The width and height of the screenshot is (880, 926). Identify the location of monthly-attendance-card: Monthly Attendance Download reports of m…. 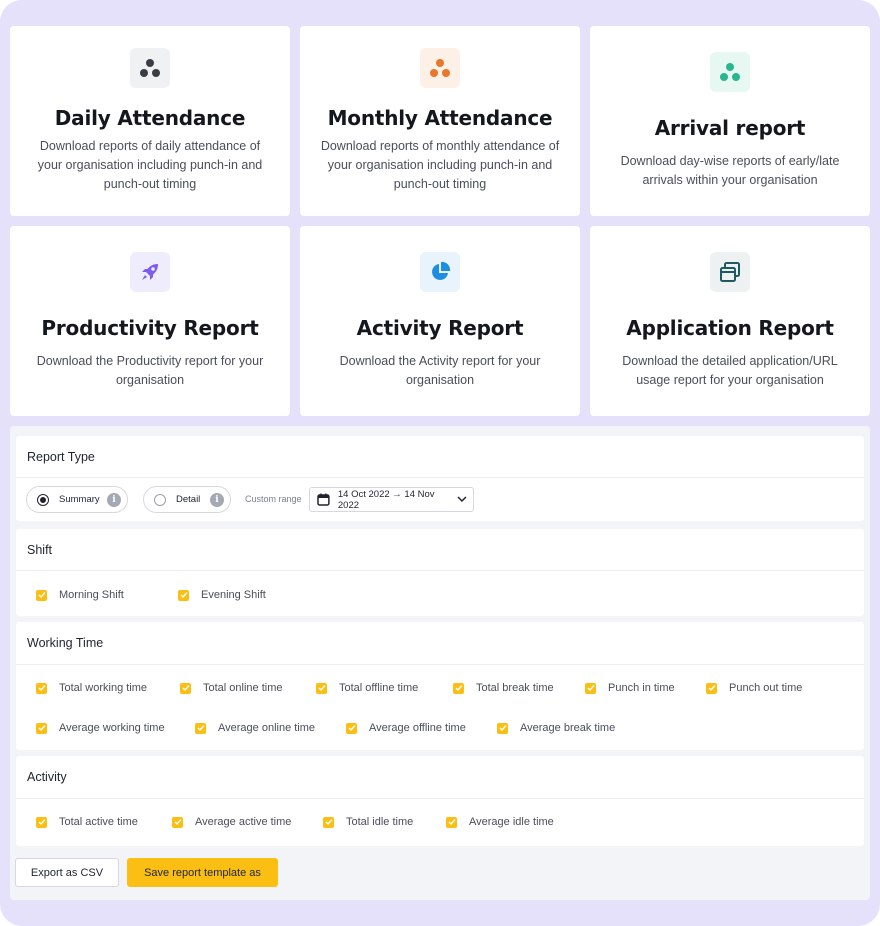
(440, 121).